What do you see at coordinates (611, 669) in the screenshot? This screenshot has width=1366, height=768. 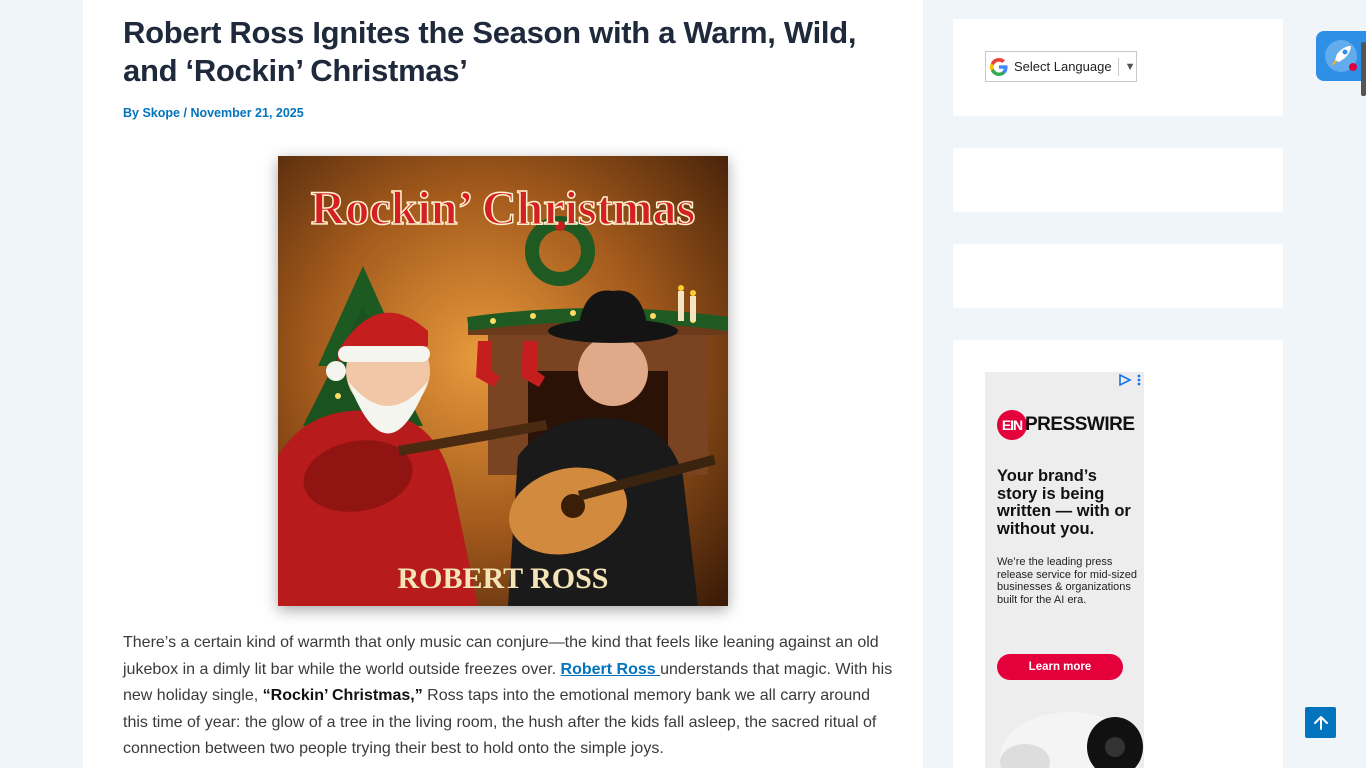 I see `robert-ross-link: Robert Ross` at bounding box center [611, 669].